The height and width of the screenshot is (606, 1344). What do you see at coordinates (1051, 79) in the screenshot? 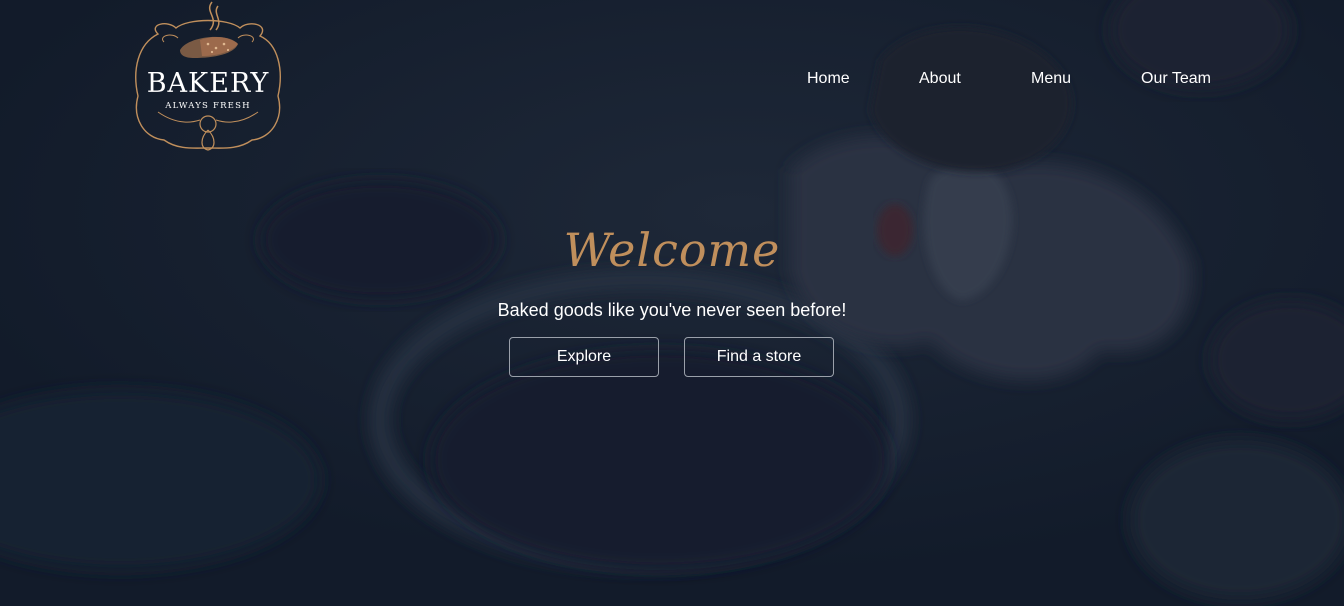
I see `nav-link-menu: Menu` at bounding box center [1051, 79].